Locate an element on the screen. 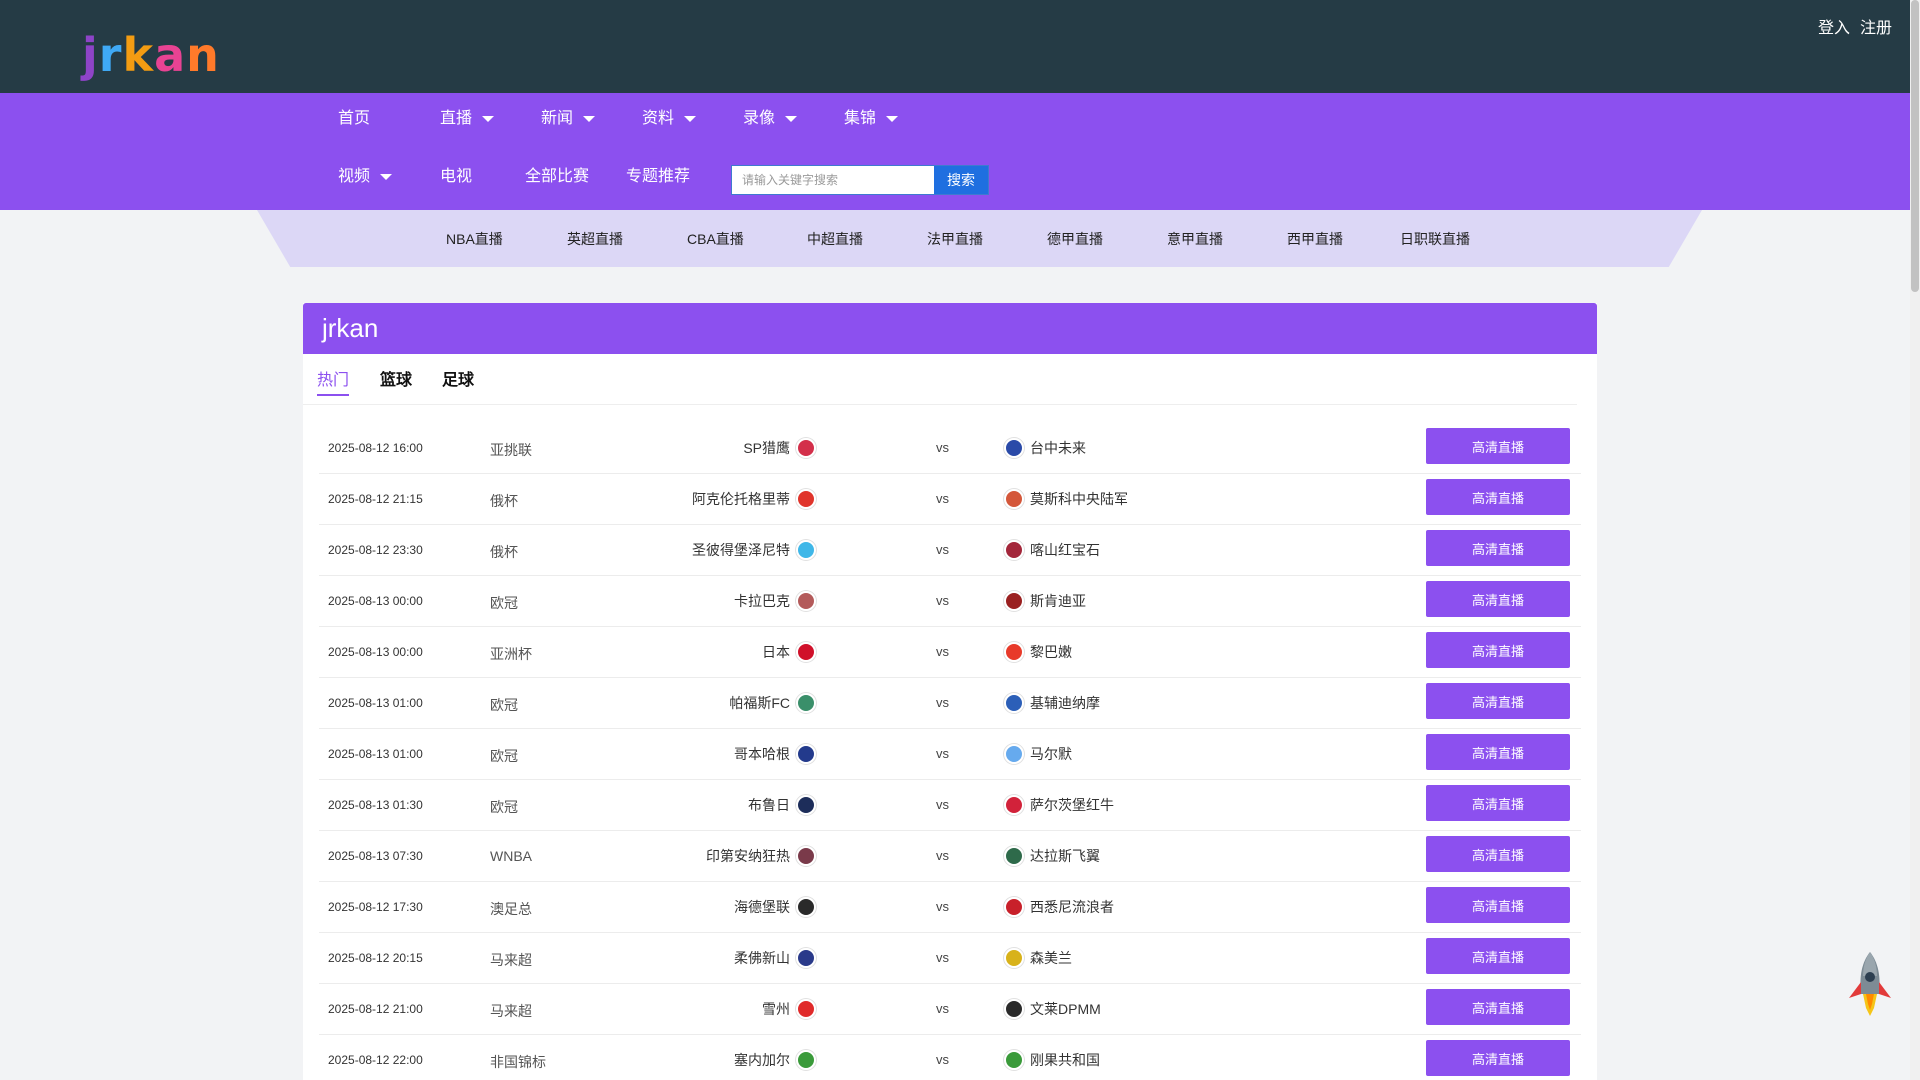 This screenshot has height=1080, width=1920. search-button: 搜索 is located at coordinates (961, 180).